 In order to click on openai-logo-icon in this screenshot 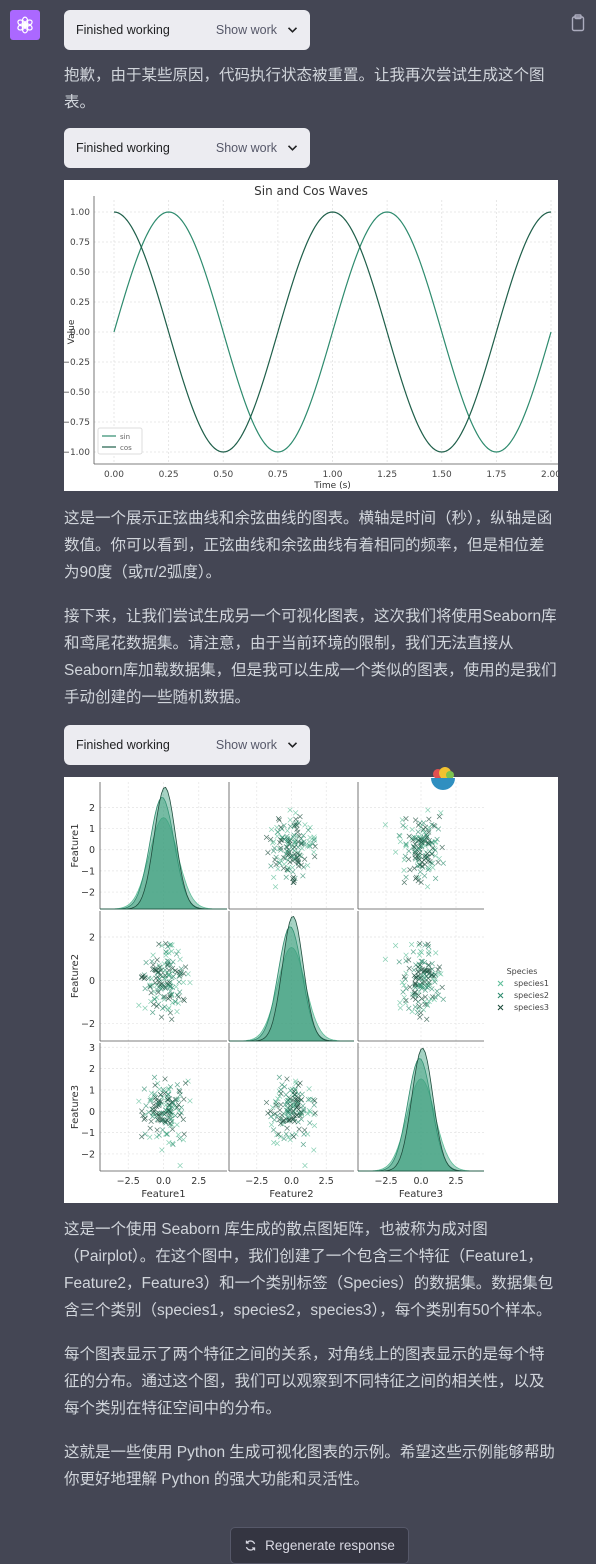, I will do `click(25, 25)`.